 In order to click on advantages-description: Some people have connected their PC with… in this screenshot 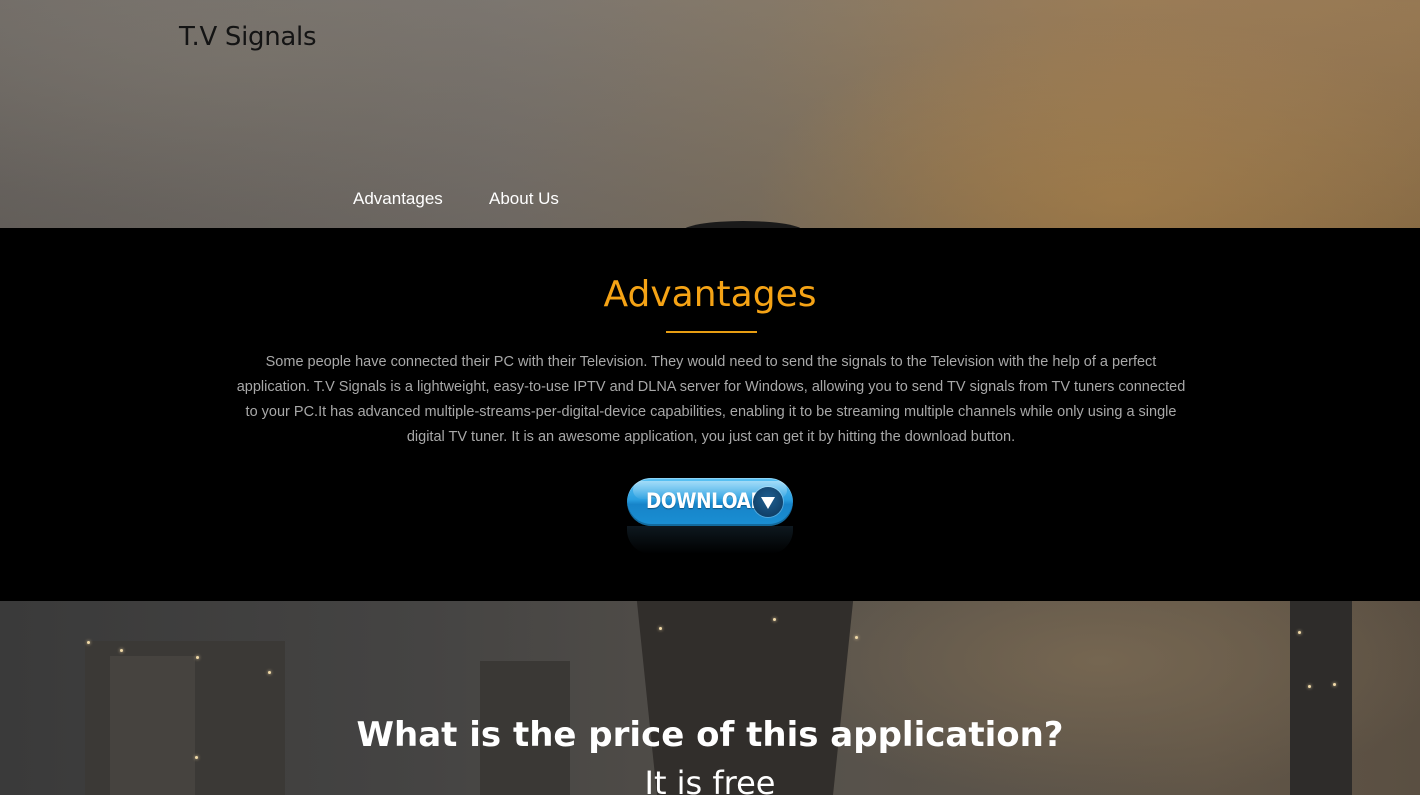, I will do `click(711, 399)`.